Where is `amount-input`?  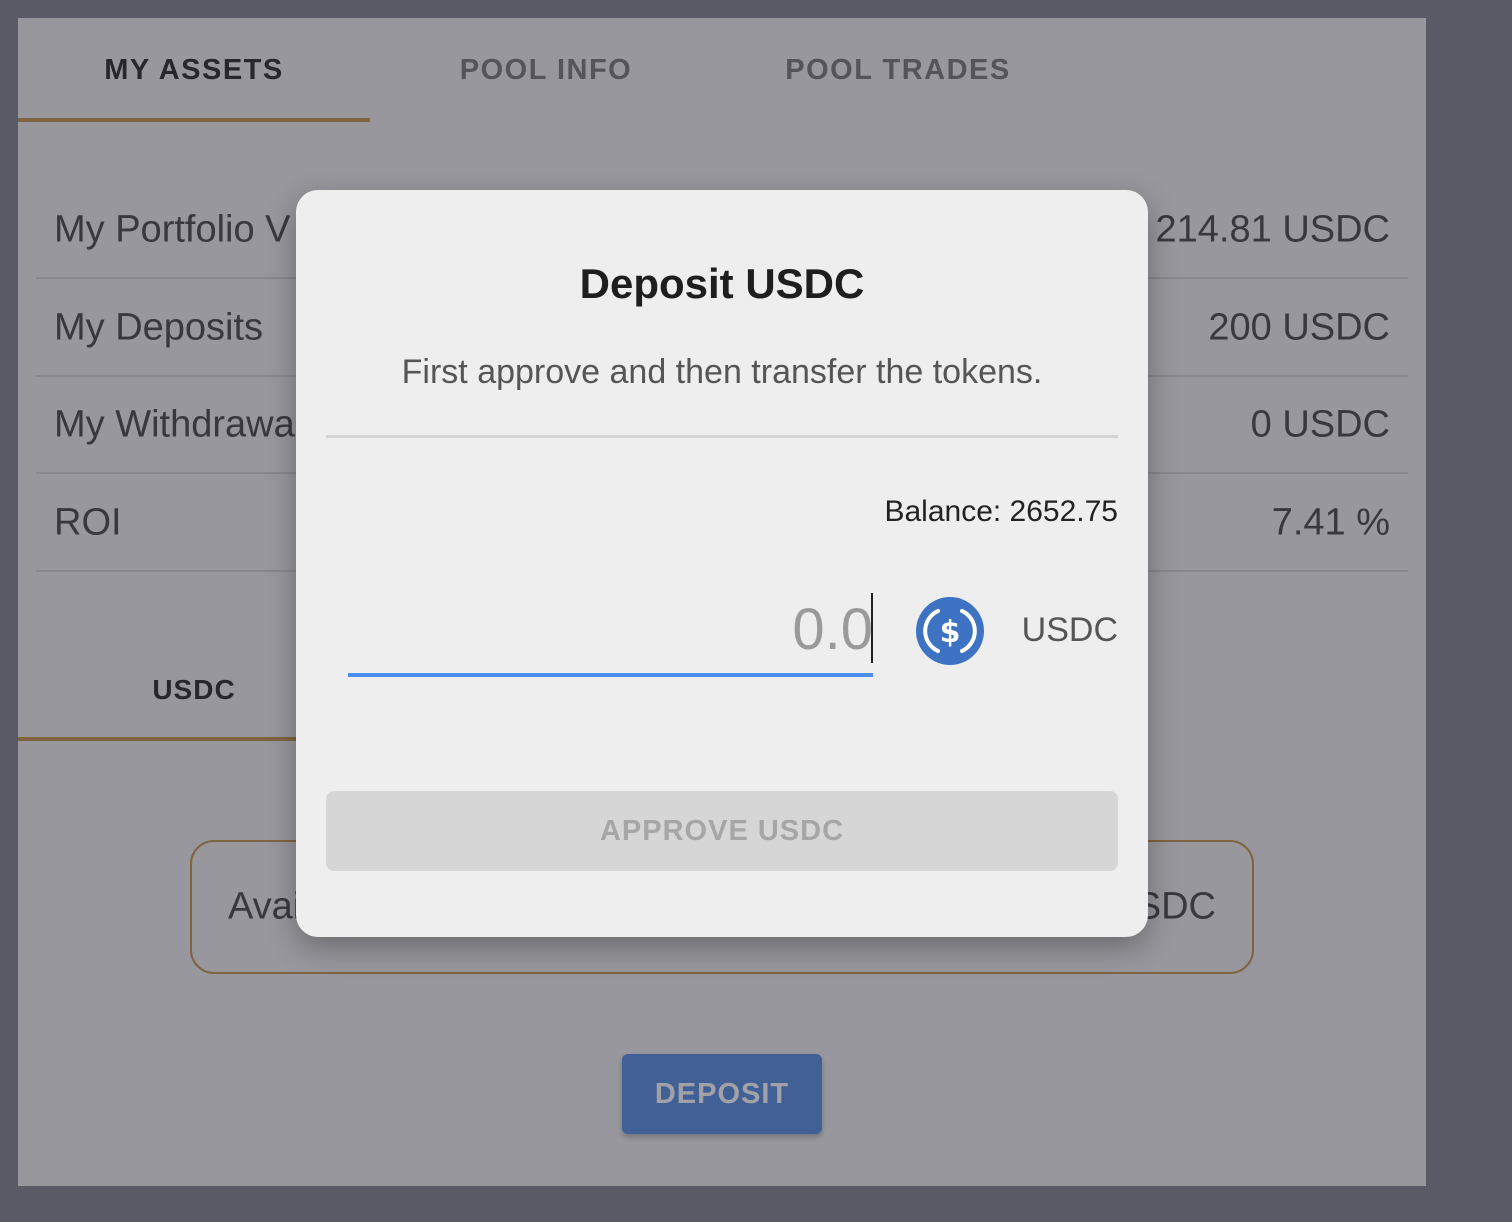
amount-input is located at coordinates (610, 631).